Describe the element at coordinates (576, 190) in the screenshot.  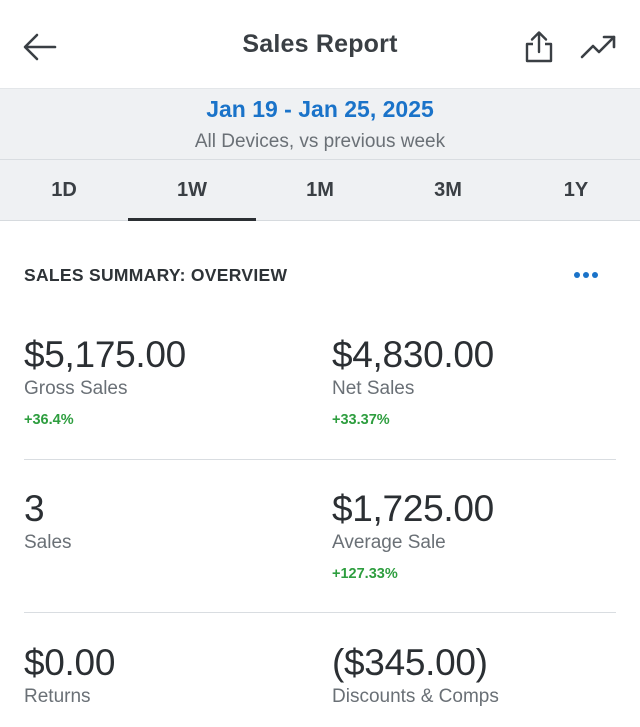
I see `tab-1y: 1Y` at that location.